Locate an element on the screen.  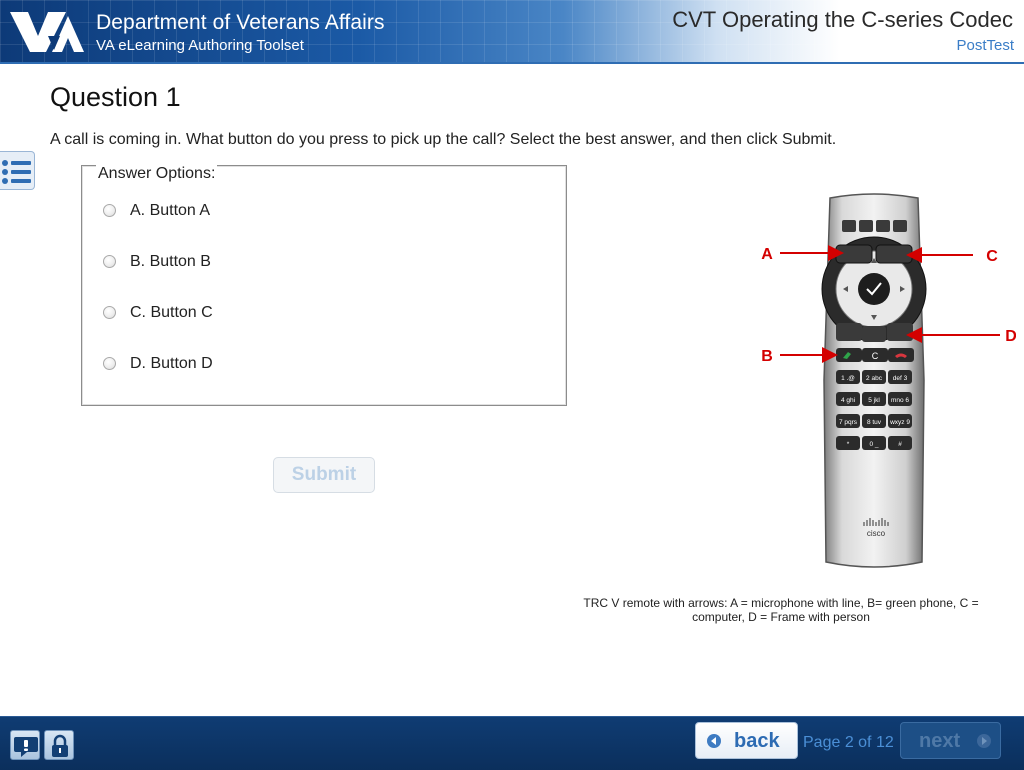
section-label: PostTest is located at coordinates (985, 45).